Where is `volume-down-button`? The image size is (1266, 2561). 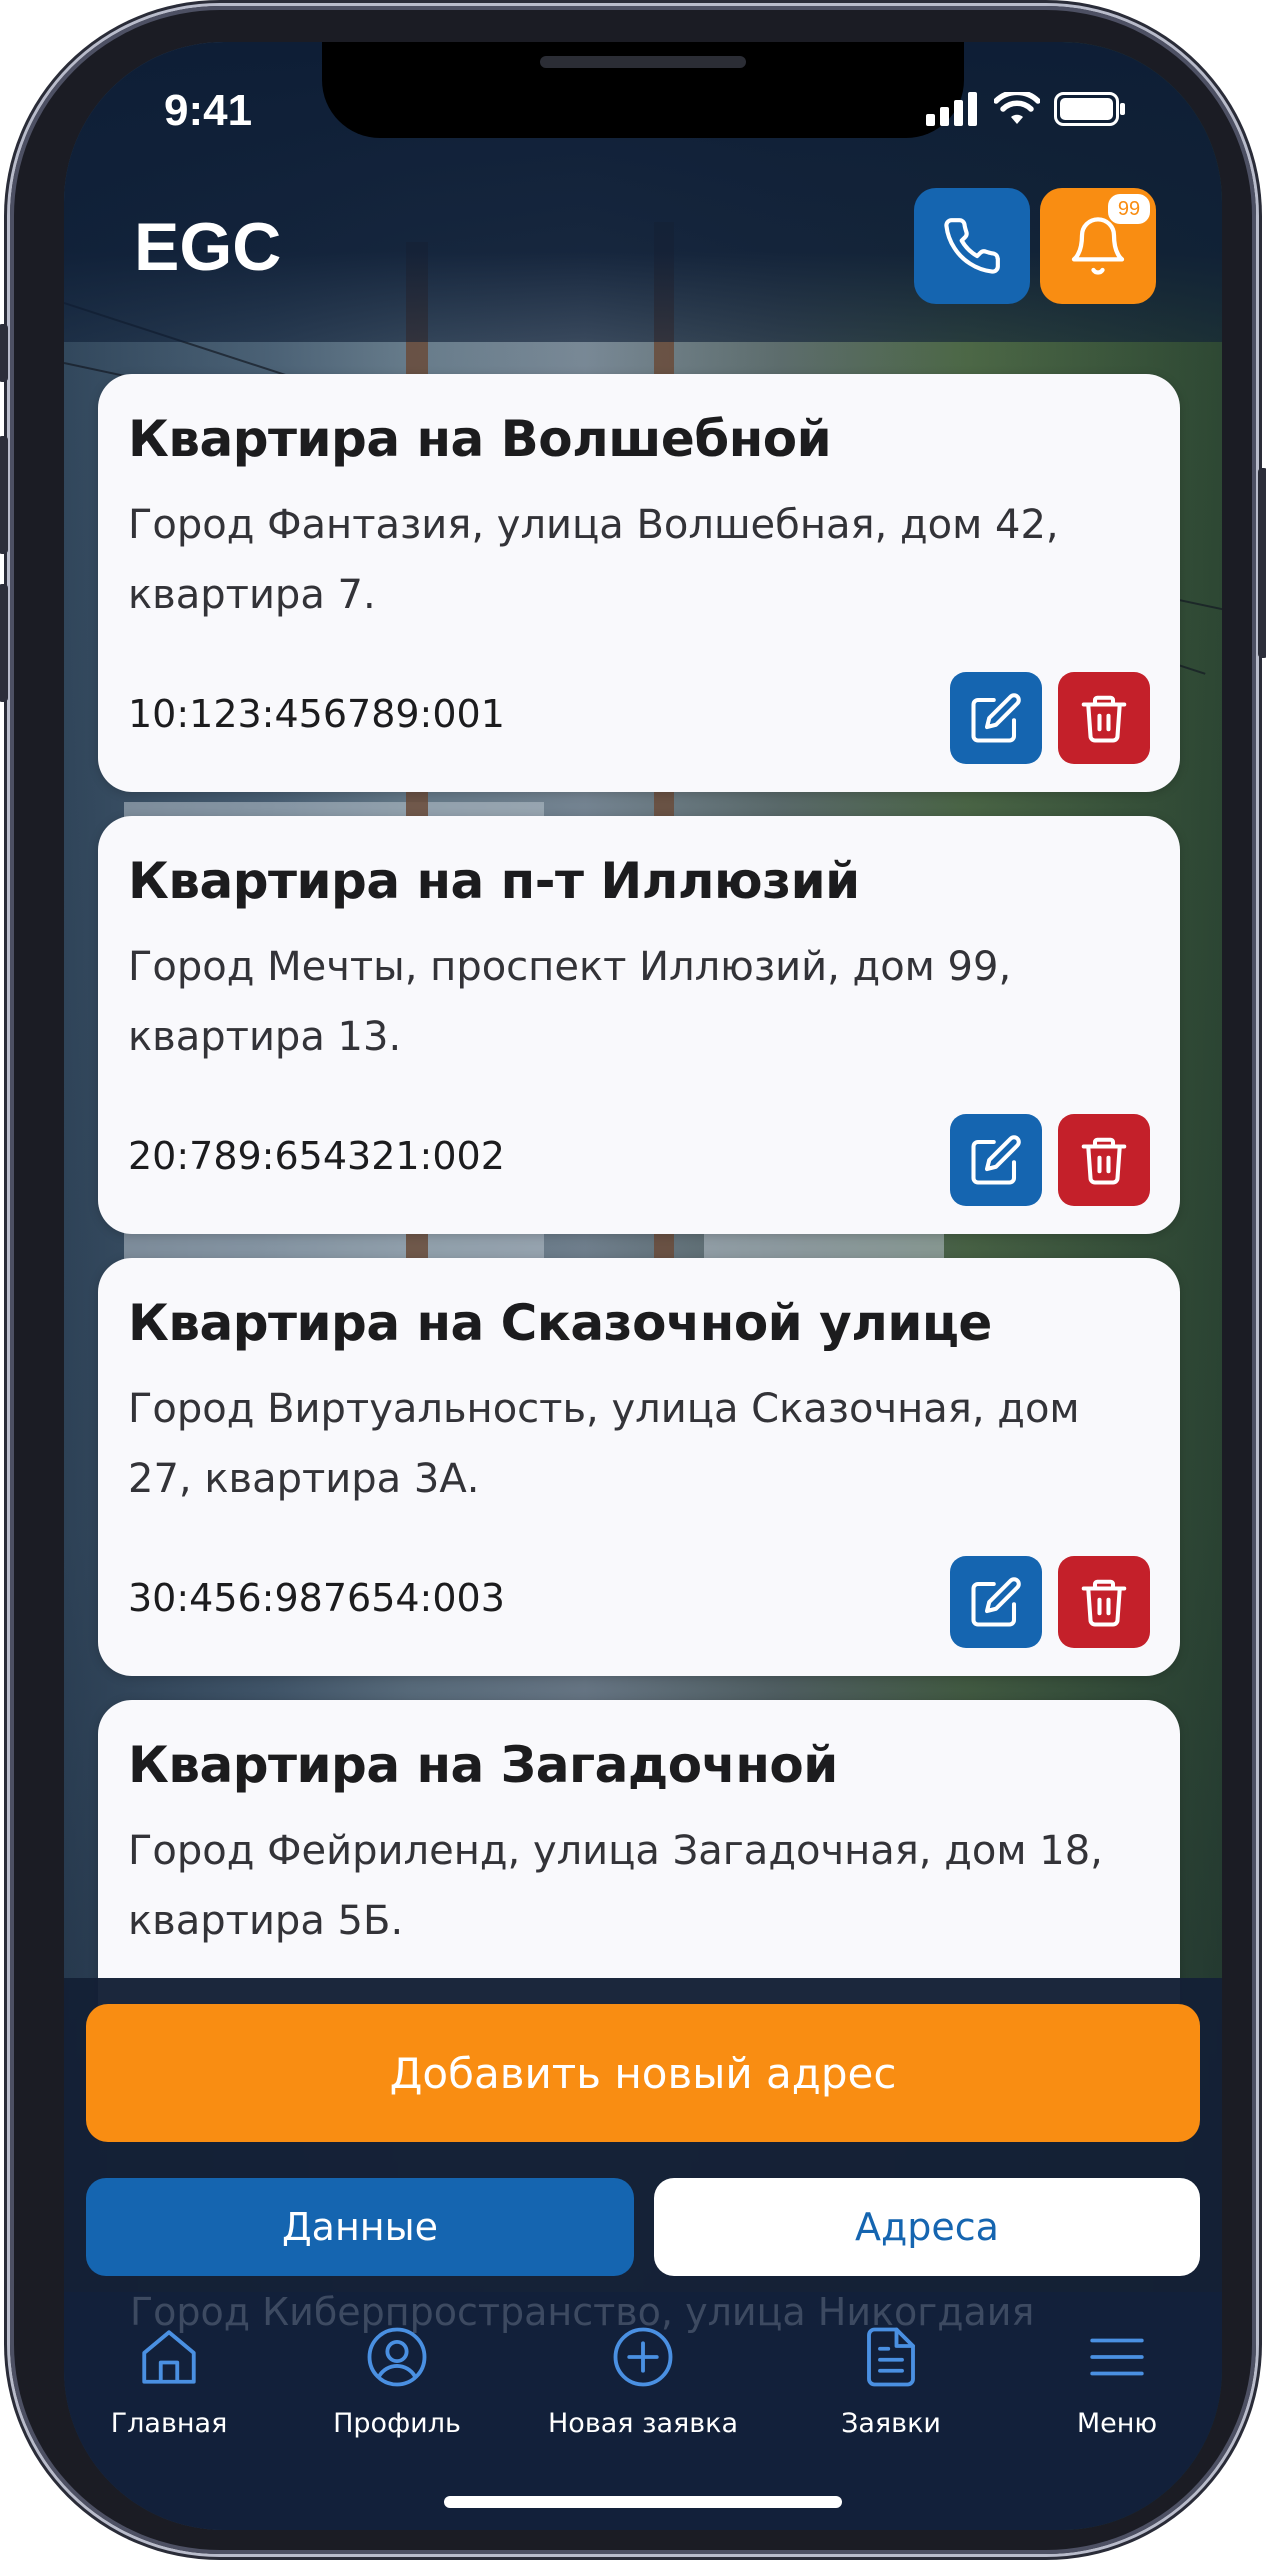
volume-down-button is located at coordinates (4, 643).